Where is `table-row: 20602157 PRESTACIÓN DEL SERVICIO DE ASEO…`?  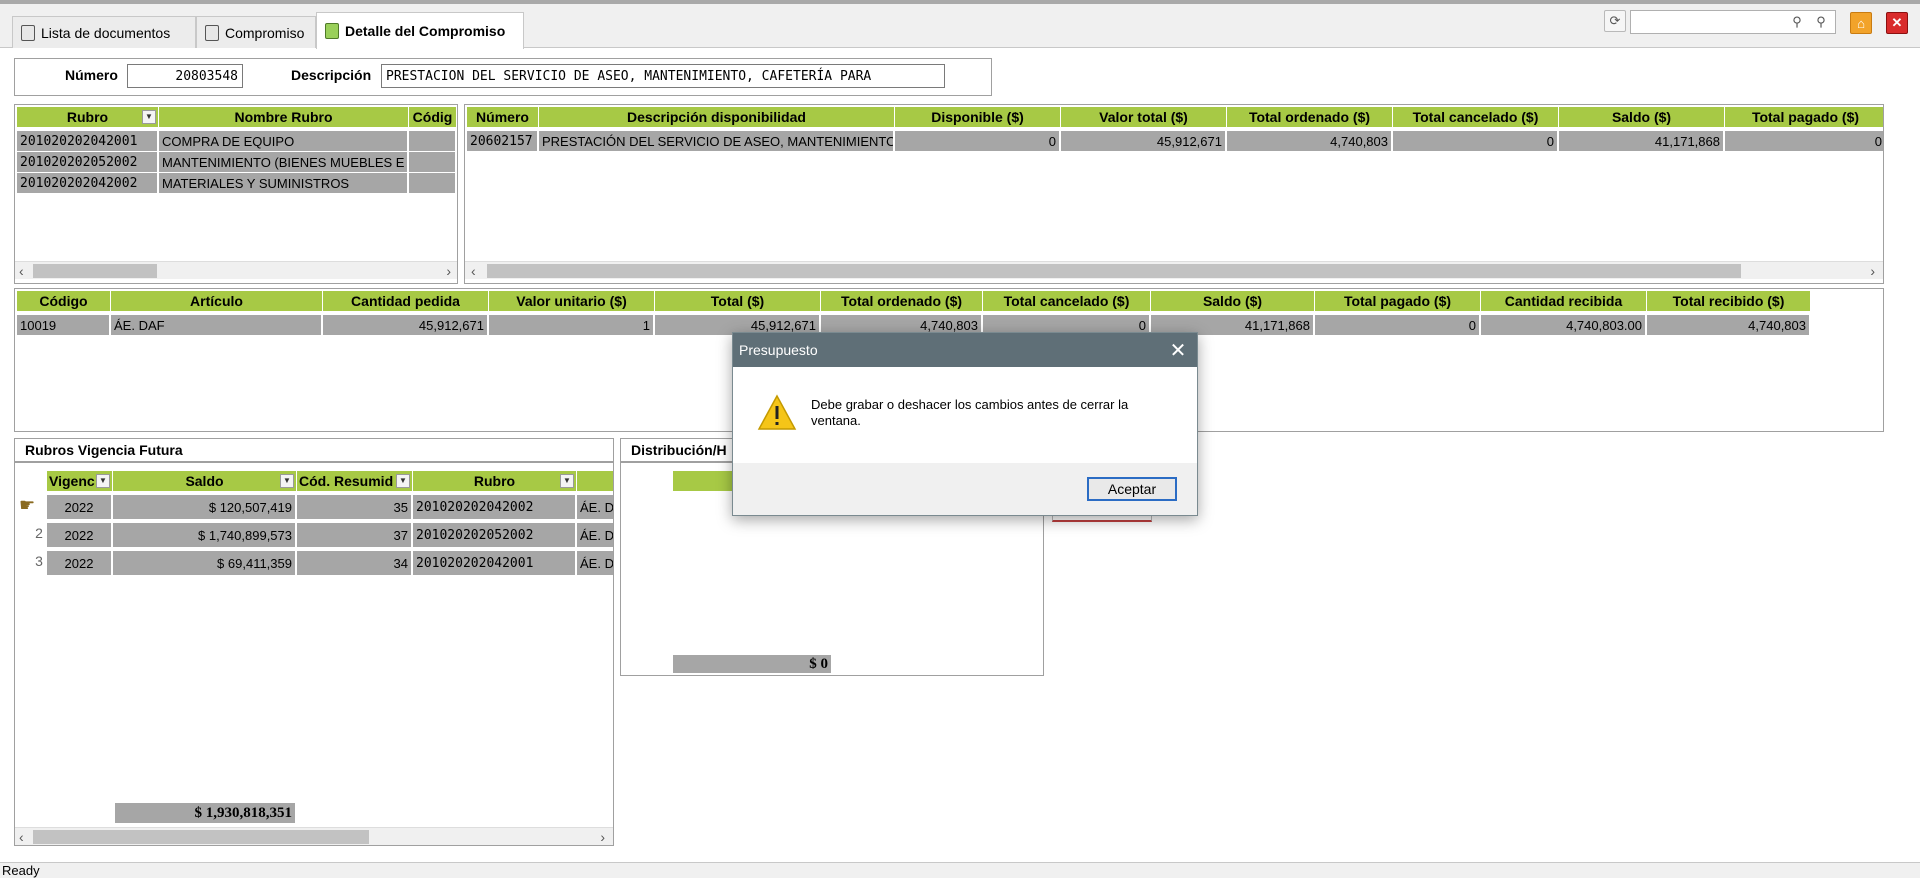 table-row: 20602157 PRESTACIÓN DEL SERVICIO DE ASEO… is located at coordinates (1175, 141).